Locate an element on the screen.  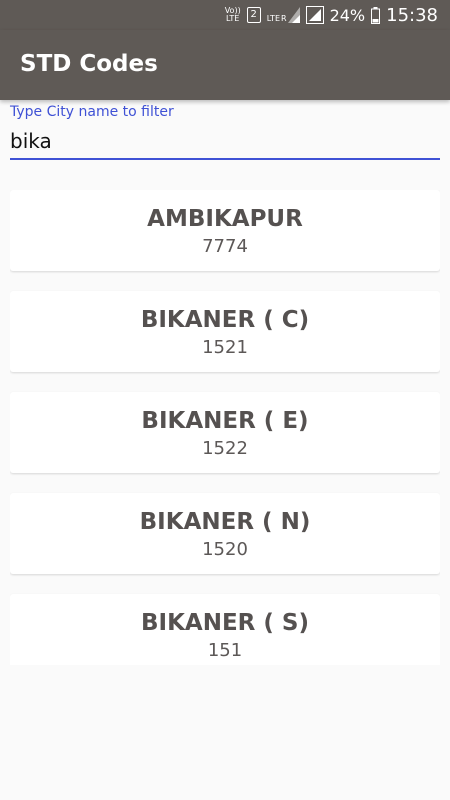
roaming-text: R is located at coordinates (284, 18).